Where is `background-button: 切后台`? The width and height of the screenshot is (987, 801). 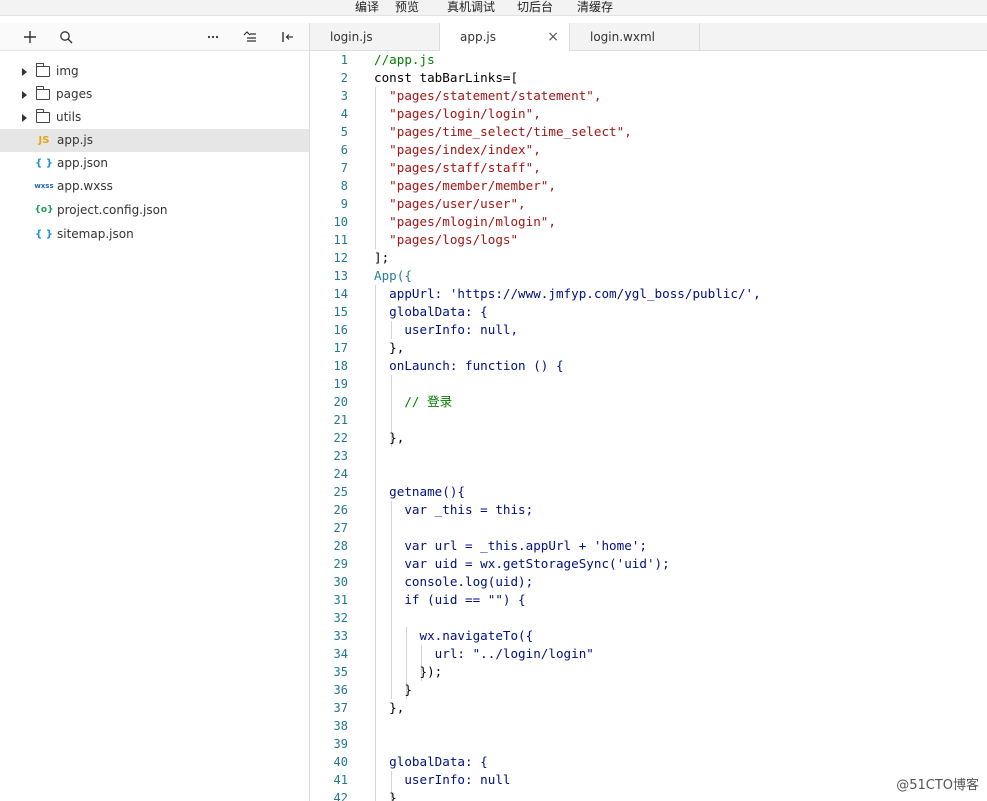
background-button: 切后台 is located at coordinates (535, 8).